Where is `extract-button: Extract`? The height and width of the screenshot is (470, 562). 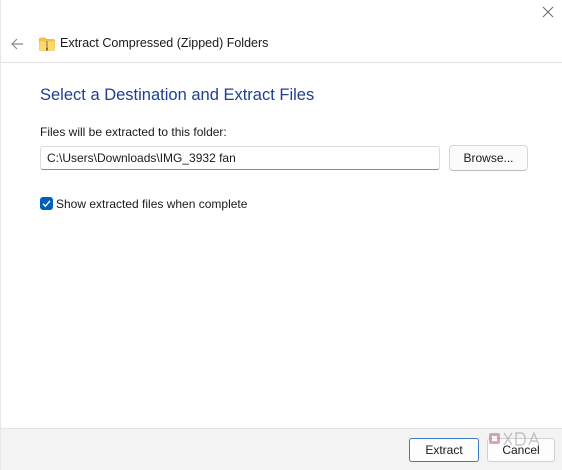
extract-button: Extract is located at coordinates (444, 450).